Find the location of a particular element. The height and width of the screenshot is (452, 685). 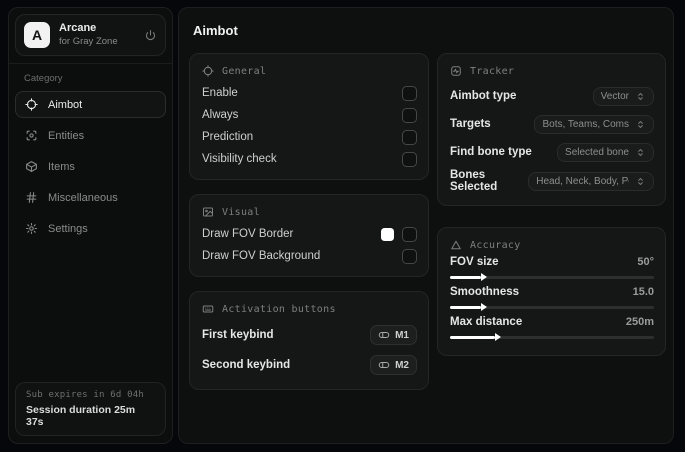

row-label: Visibility check is located at coordinates (239, 159).